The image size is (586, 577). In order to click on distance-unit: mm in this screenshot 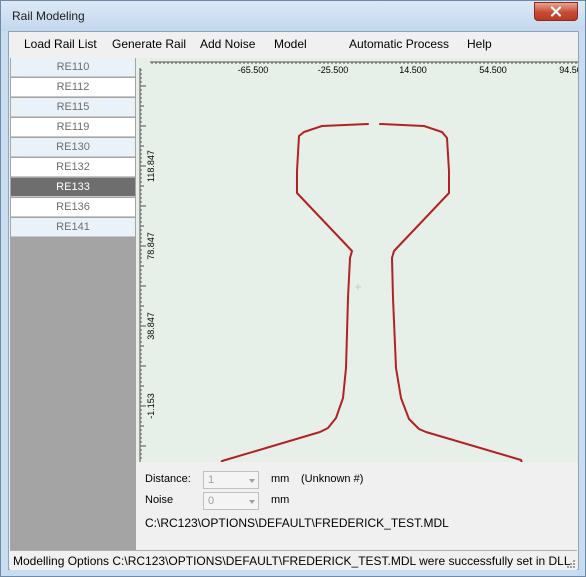, I will do `click(280, 479)`.